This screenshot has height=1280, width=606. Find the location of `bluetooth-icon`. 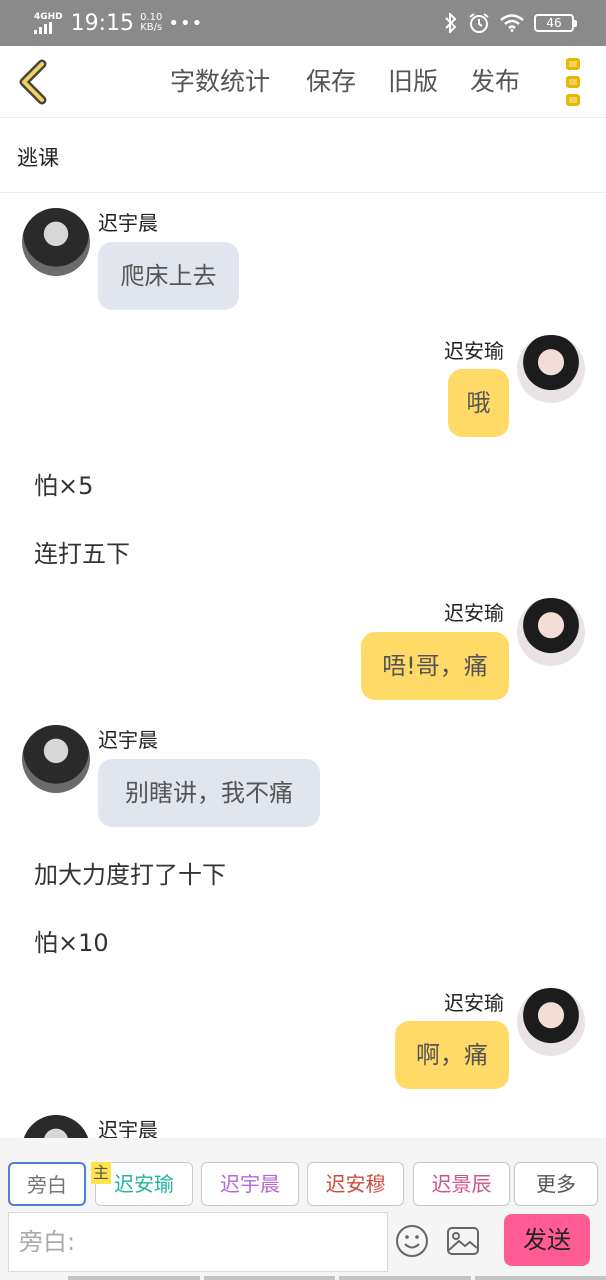

bluetooth-icon is located at coordinates (451, 23).